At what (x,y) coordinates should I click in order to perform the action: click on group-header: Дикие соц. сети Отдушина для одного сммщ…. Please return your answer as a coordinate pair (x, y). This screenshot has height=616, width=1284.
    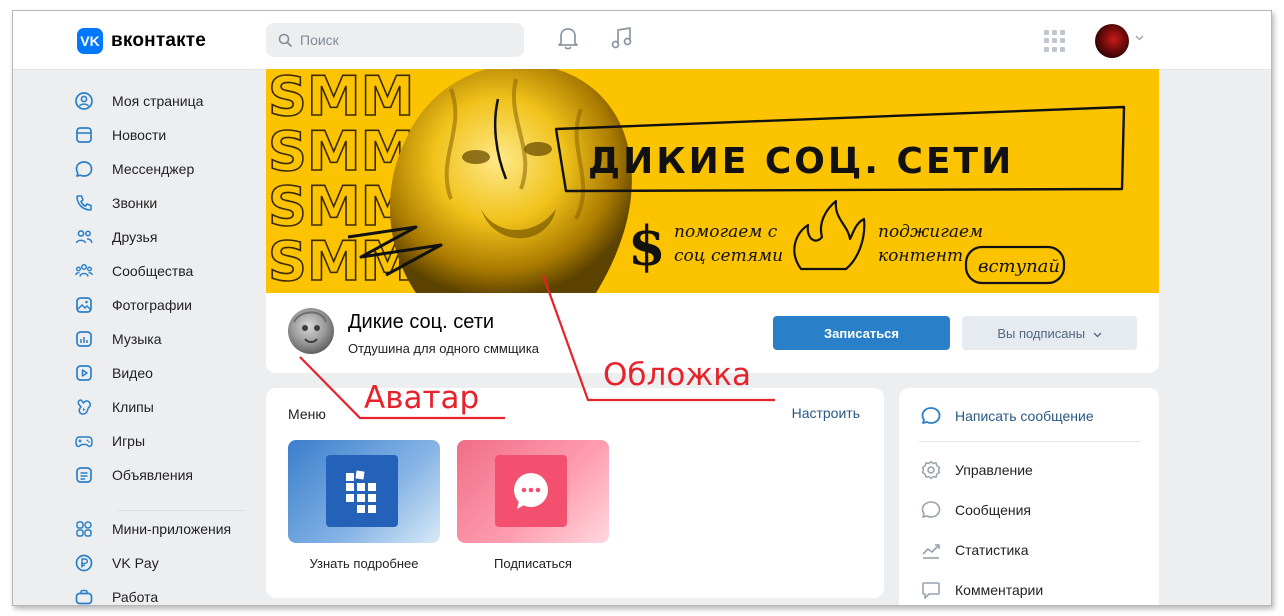
    Looking at the image, I should click on (712, 333).